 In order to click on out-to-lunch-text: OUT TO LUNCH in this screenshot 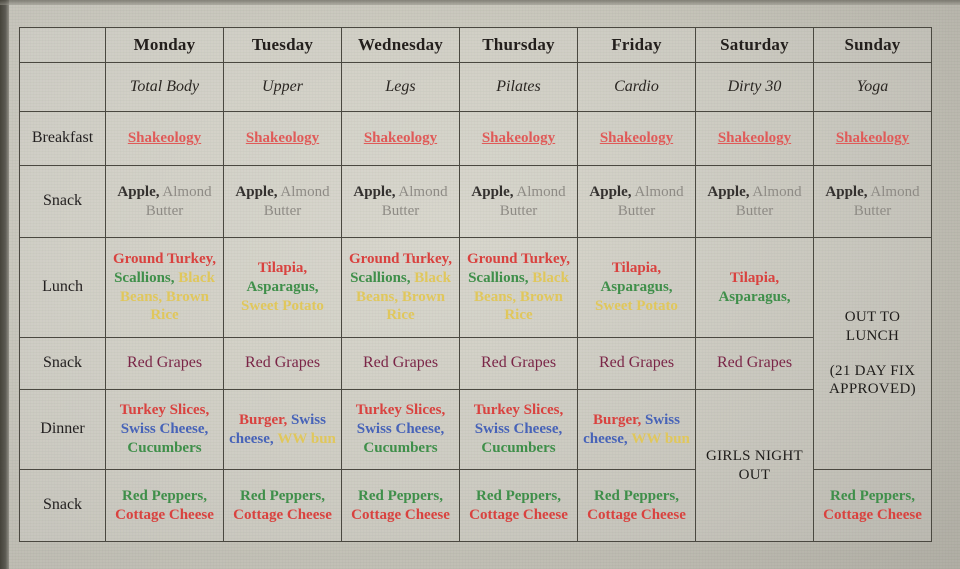, I will do `click(872, 326)`.